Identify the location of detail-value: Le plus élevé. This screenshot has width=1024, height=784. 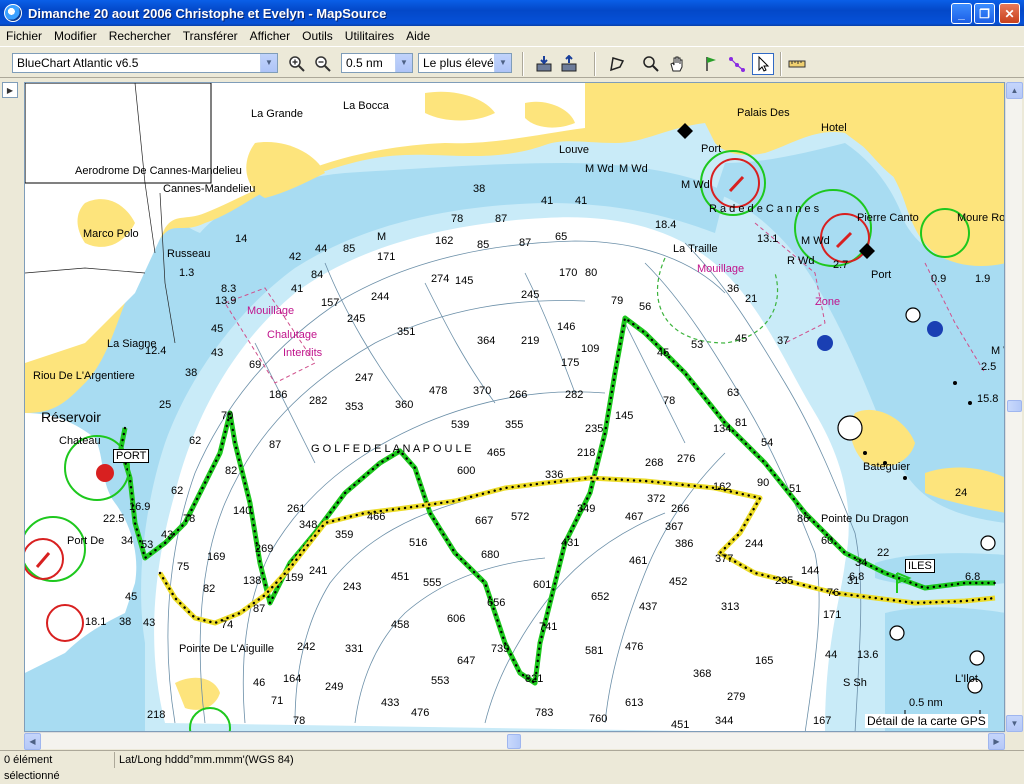
(458, 63).